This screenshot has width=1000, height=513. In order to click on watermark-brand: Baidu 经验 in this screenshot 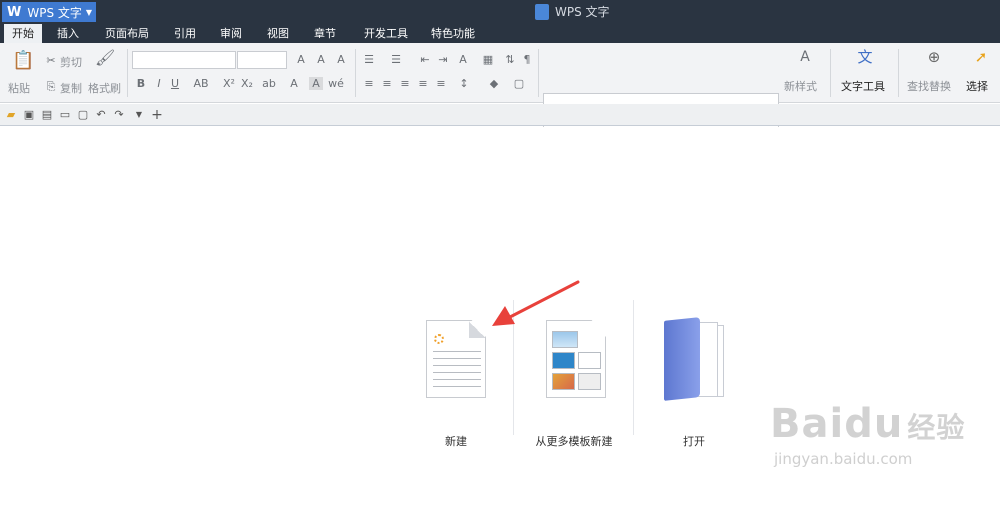, I will do `click(867, 426)`.